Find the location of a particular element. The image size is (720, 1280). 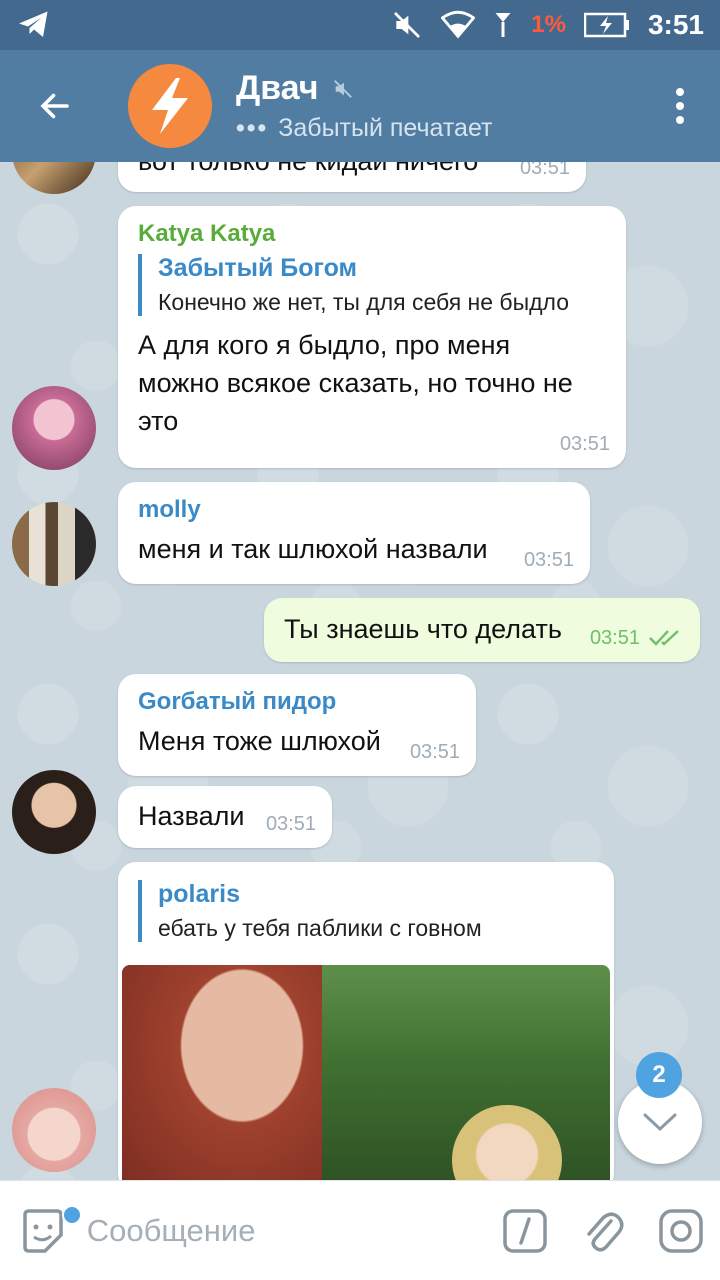

sticker-icon is located at coordinates (43, 1230).